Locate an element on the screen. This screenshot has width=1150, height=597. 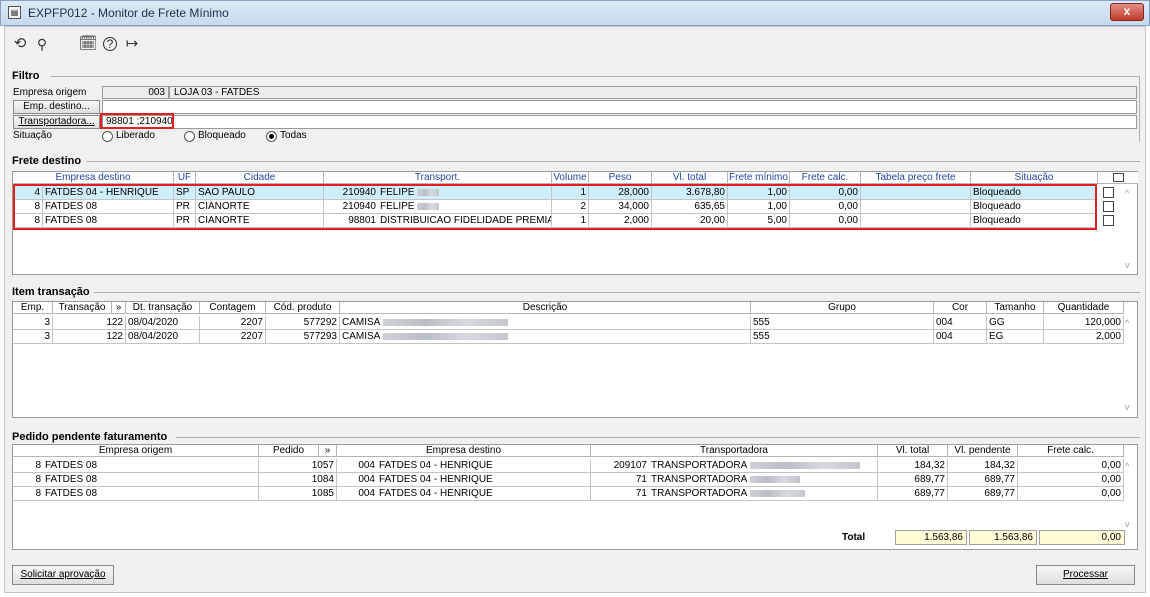
cod-produto: 577292 is located at coordinates (303, 323).